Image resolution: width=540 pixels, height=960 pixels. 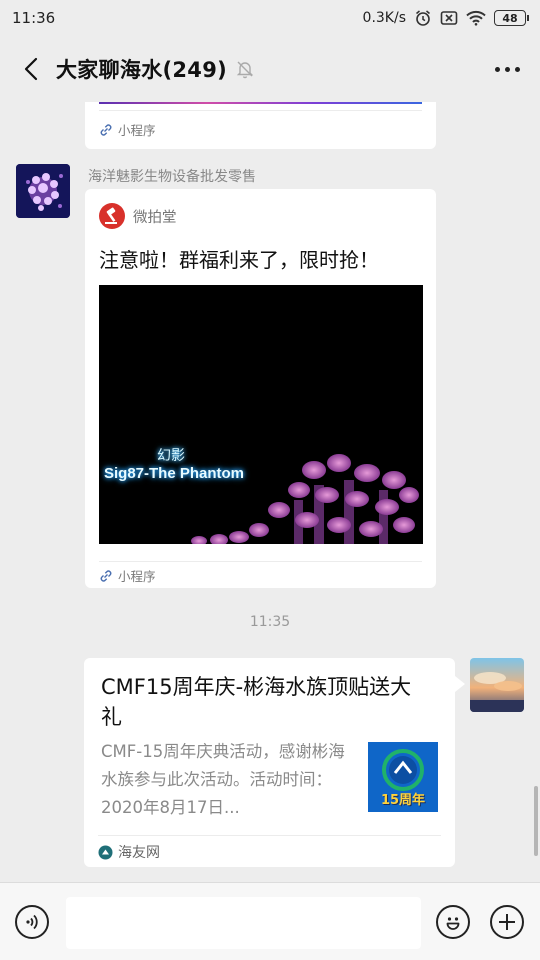 I want to click on more-icon, so click(x=497, y=69).